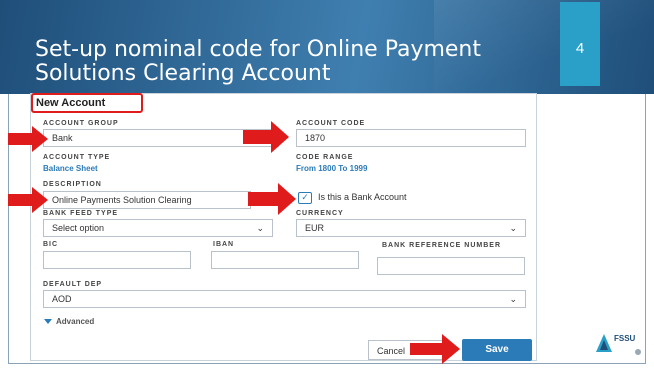 This screenshot has height=370, width=654. What do you see at coordinates (315, 228) in the screenshot?
I see `currency-value: EUR` at bounding box center [315, 228].